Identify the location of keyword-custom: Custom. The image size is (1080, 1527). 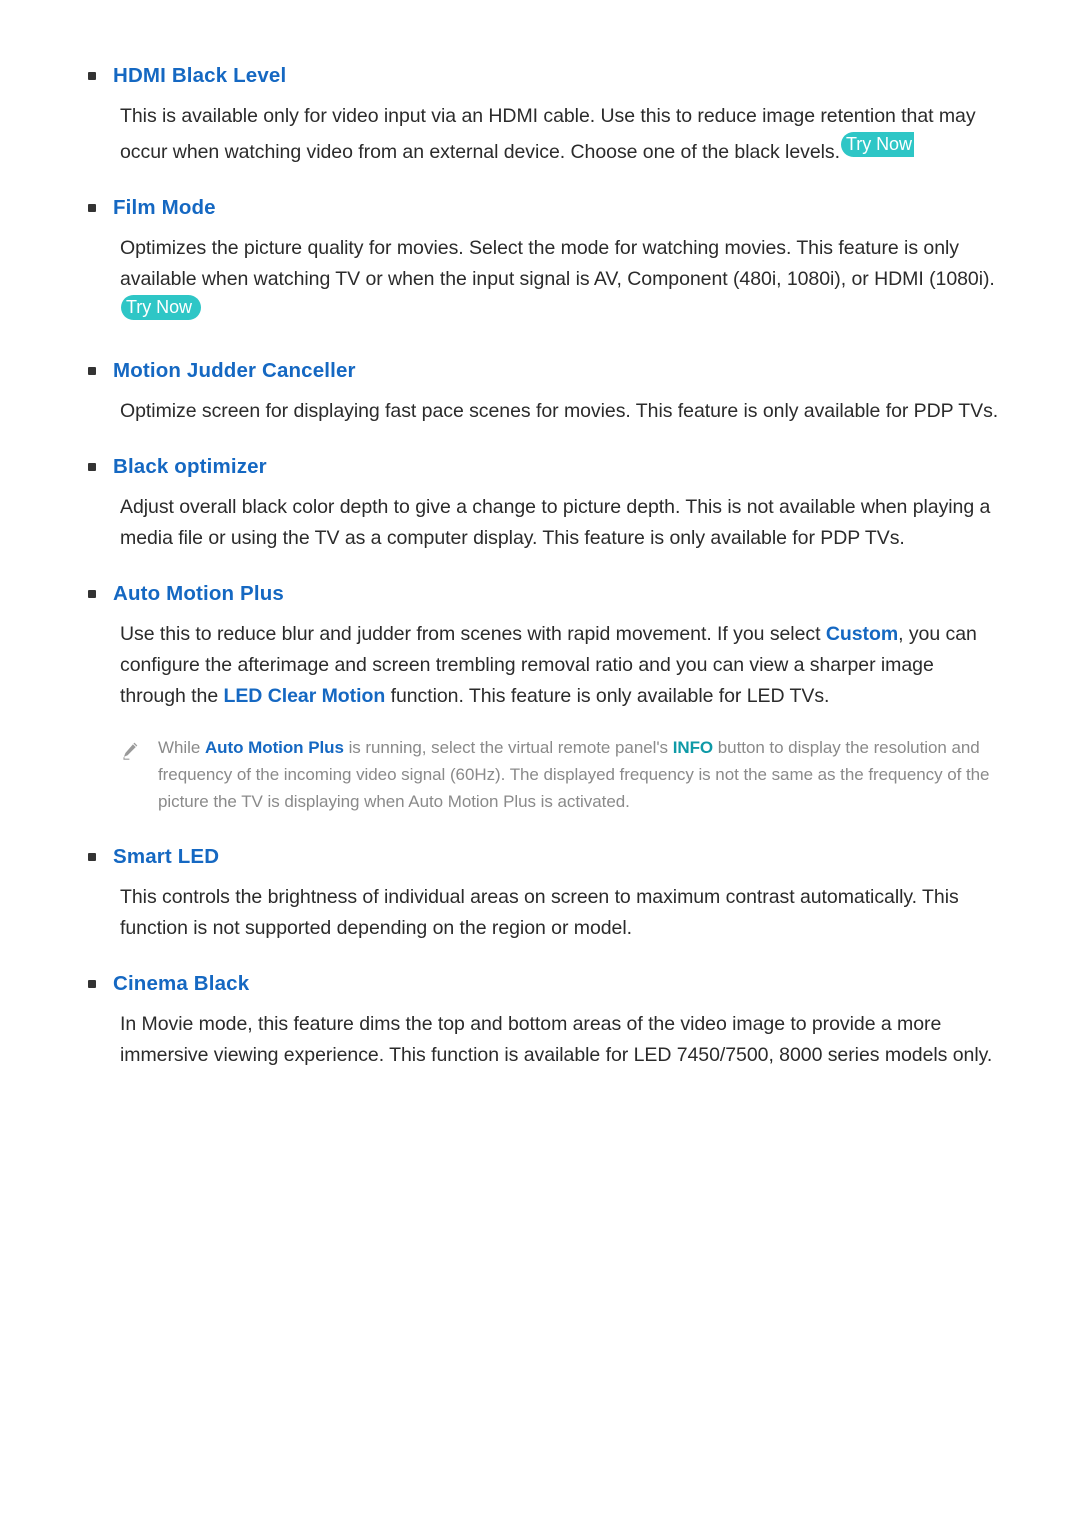
(862, 634).